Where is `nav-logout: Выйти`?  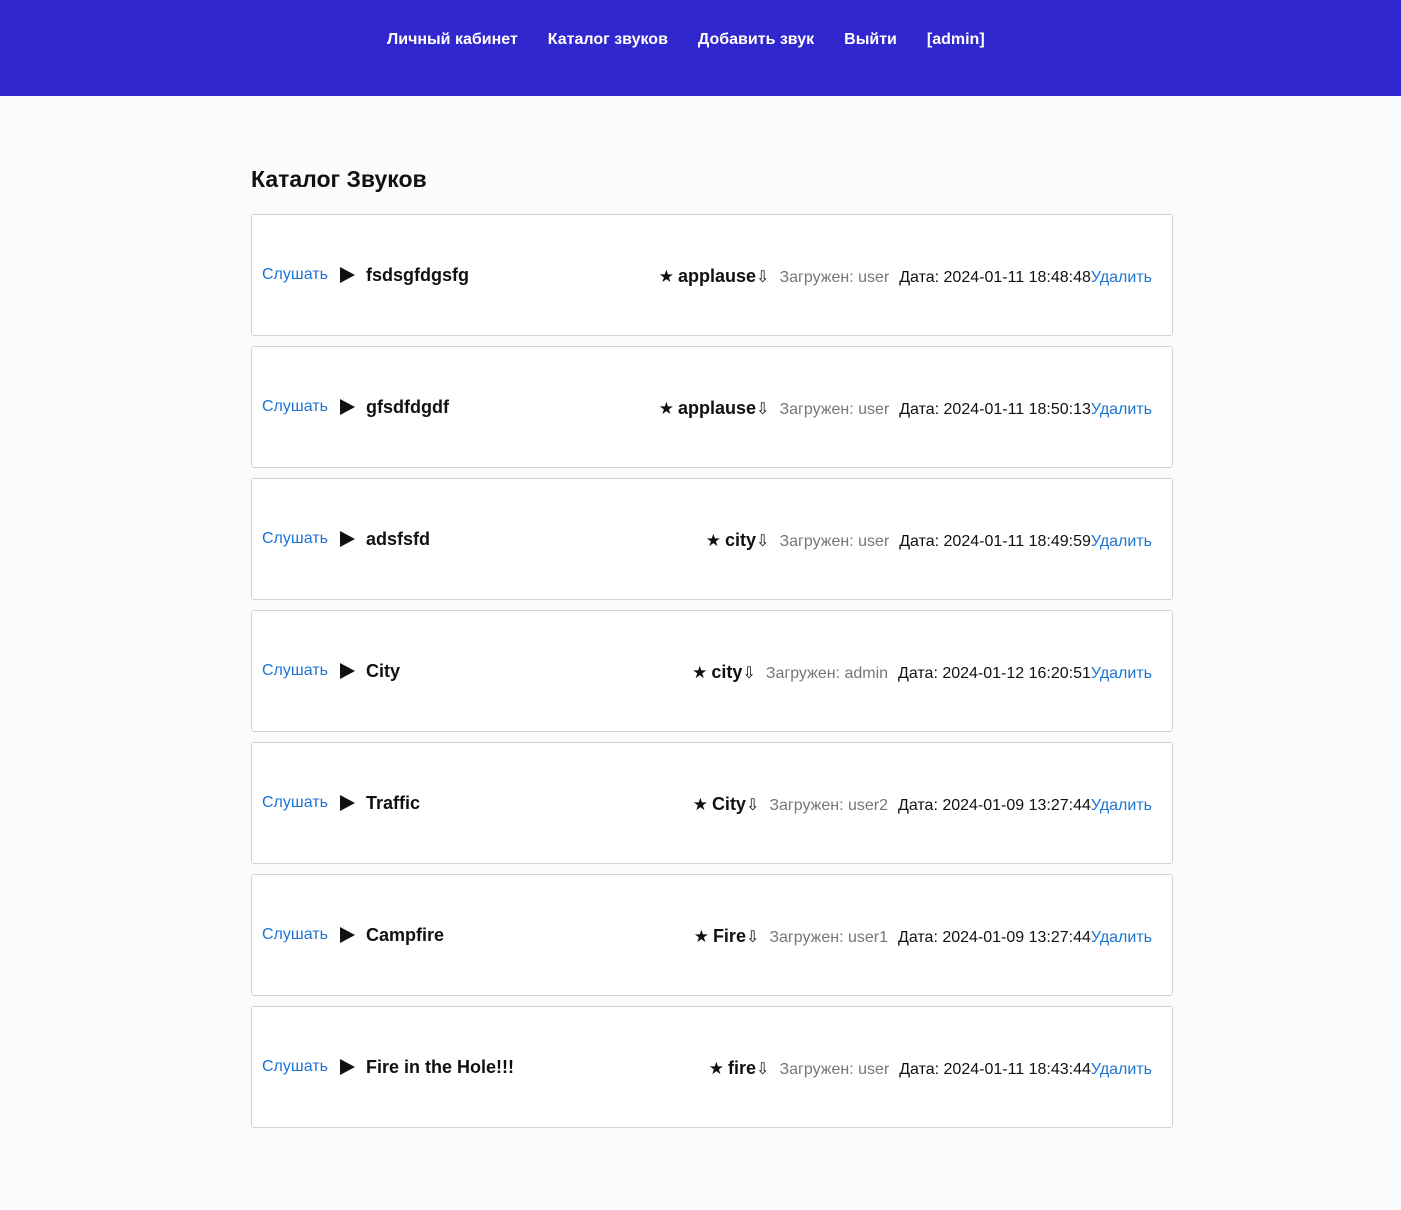
nav-logout: Выйти is located at coordinates (870, 40).